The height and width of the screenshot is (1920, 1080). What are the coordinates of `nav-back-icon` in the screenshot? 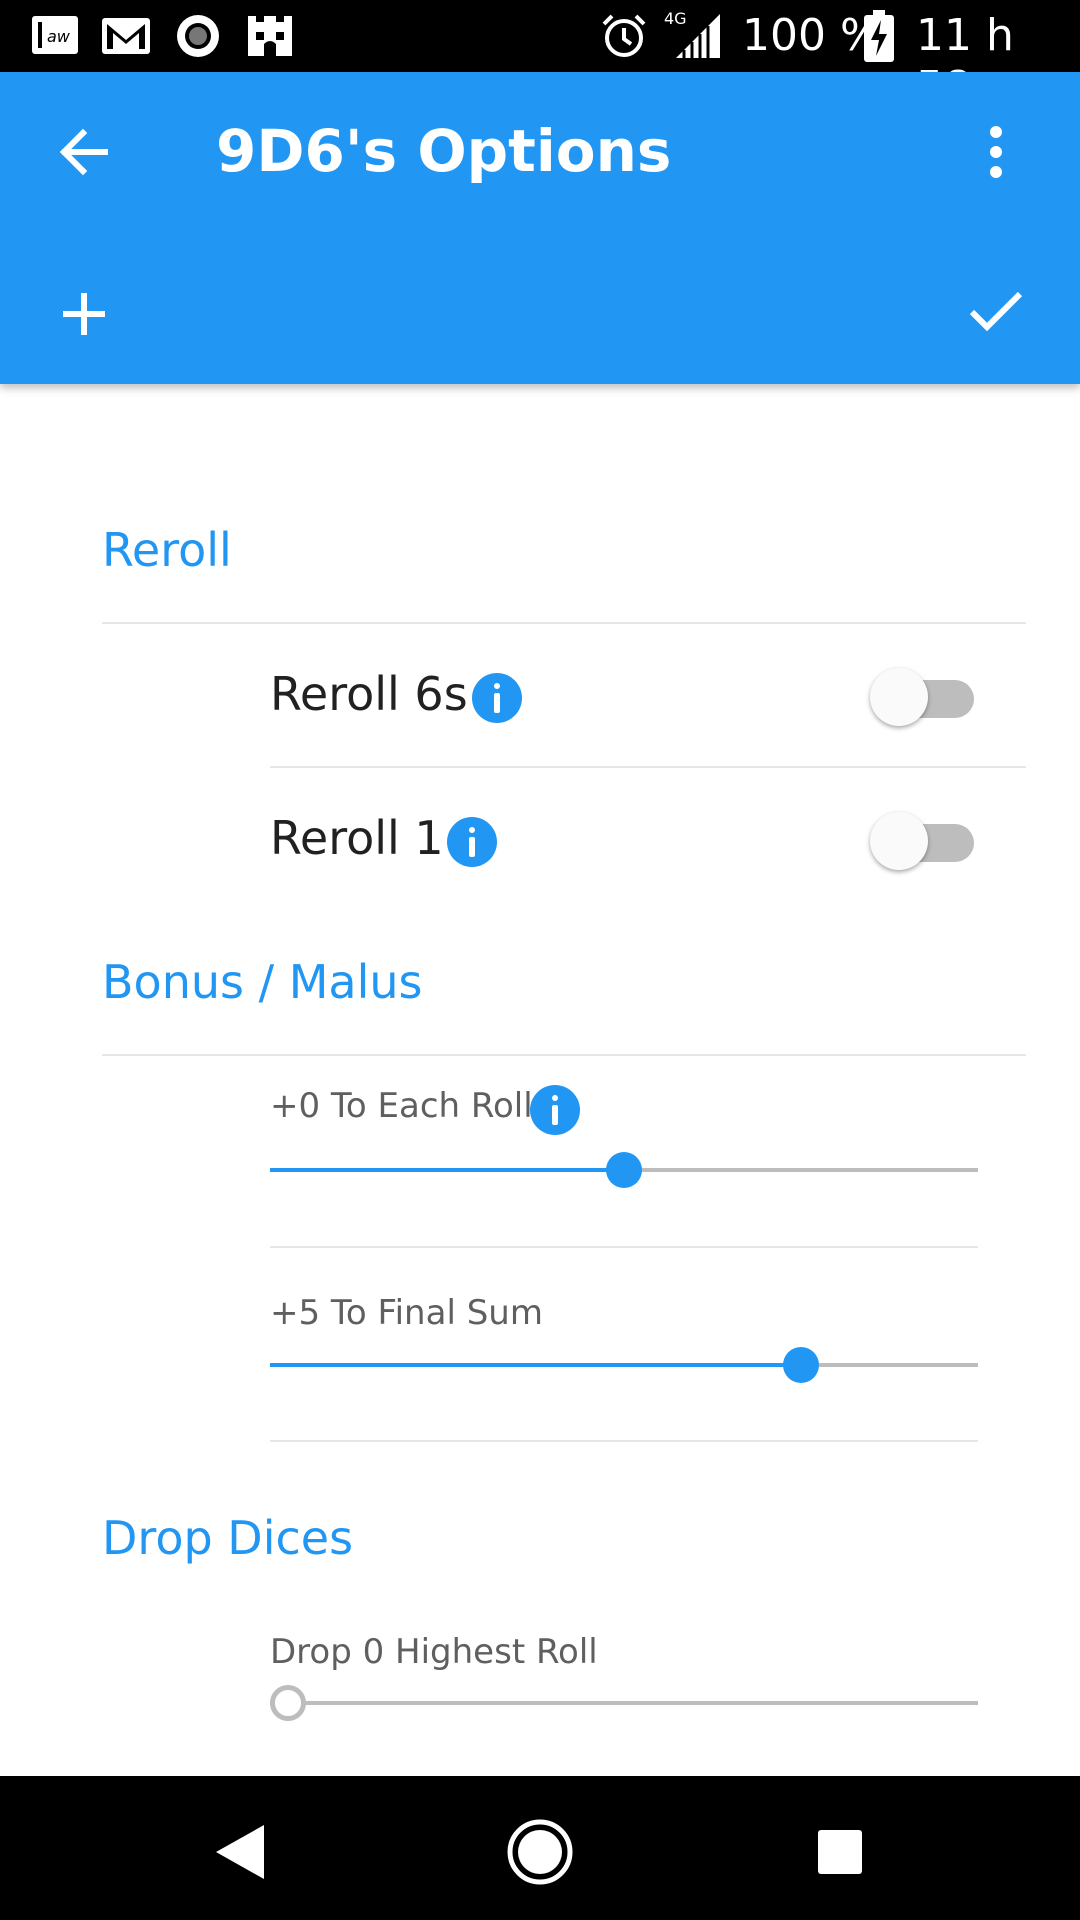 It's located at (240, 1852).